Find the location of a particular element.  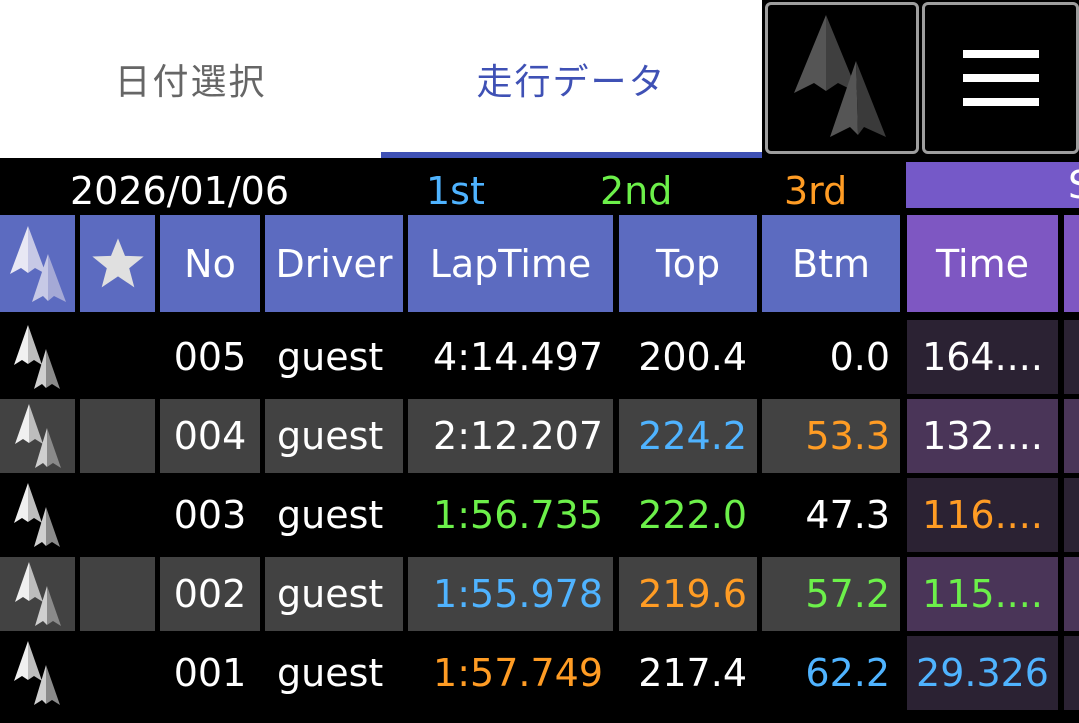

logo-button is located at coordinates (842, 78).